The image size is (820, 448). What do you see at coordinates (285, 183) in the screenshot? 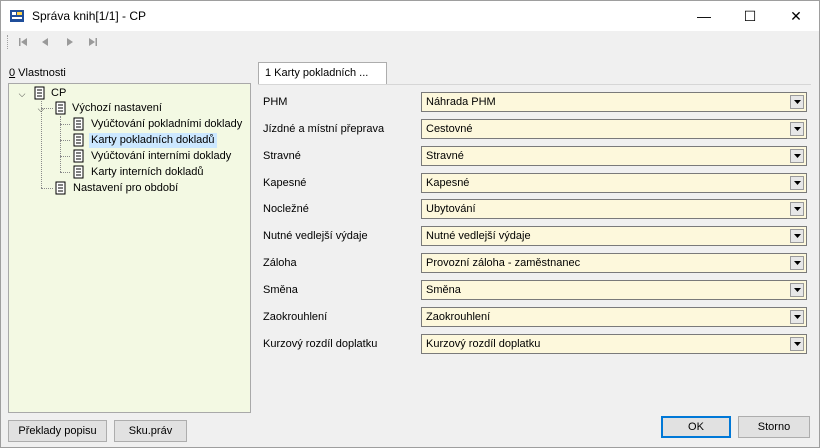
I see `label-pocket-money: Kapesné` at bounding box center [285, 183].